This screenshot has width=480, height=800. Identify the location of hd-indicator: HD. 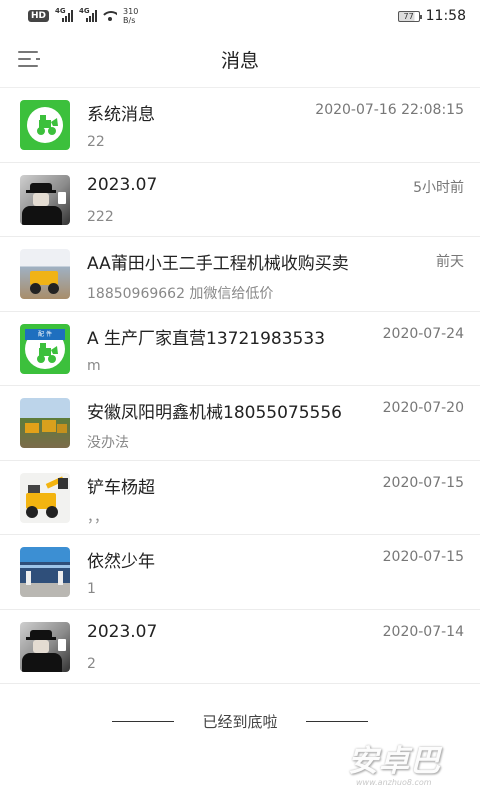
(39, 16).